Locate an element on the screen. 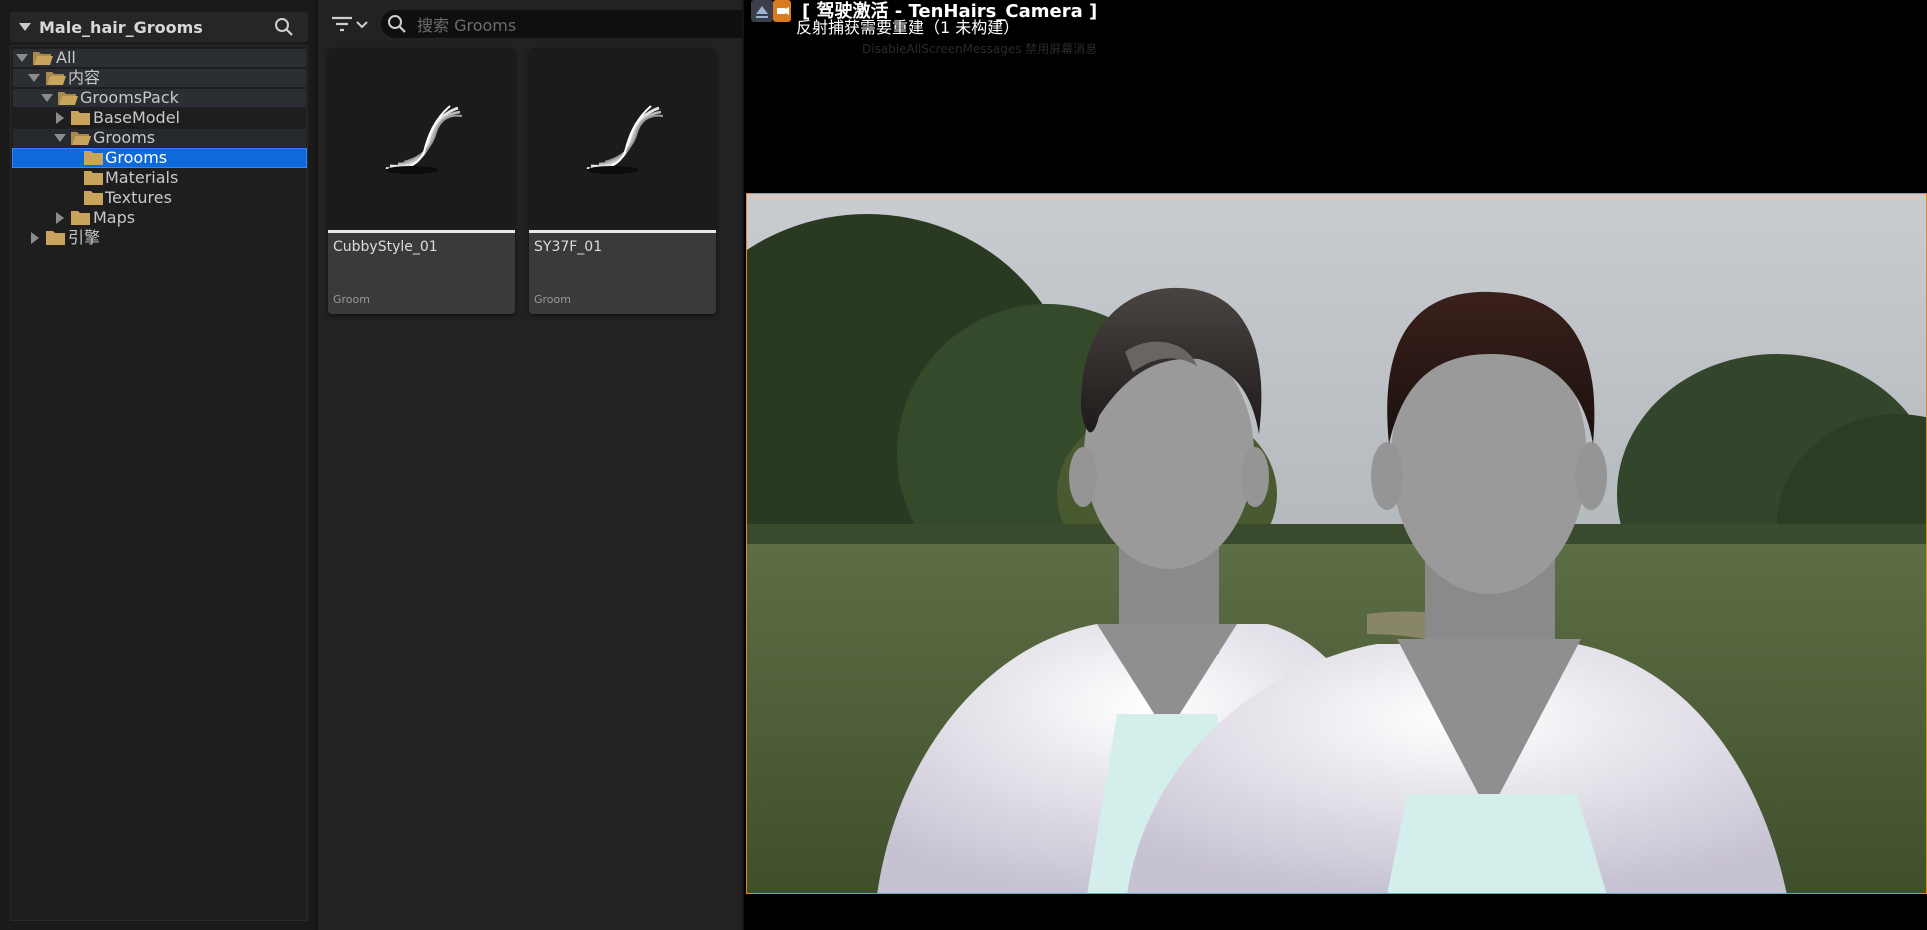 This screenshot has width=1927, height=930. filter-icon is located at coordinates (350, 24).